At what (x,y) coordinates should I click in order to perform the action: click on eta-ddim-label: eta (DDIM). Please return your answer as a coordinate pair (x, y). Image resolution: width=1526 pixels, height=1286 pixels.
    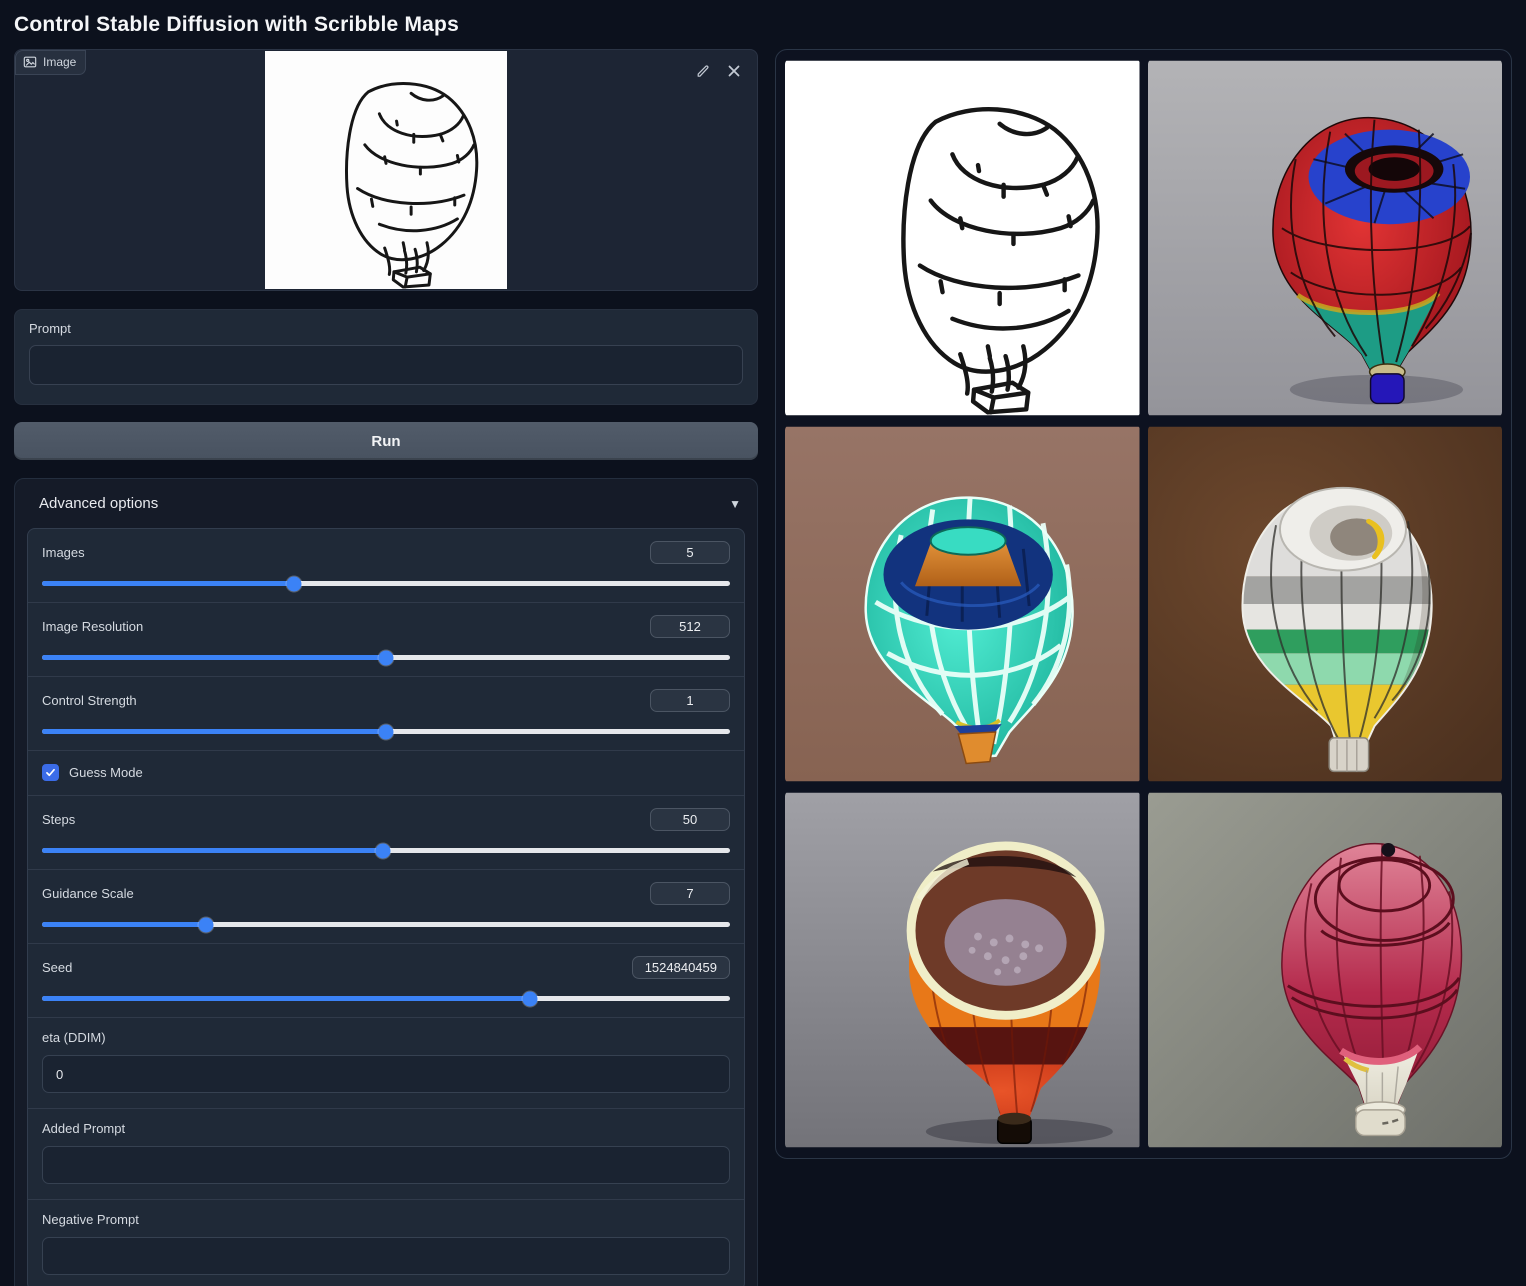
    Looking at the image, I should click on (74, 1037).